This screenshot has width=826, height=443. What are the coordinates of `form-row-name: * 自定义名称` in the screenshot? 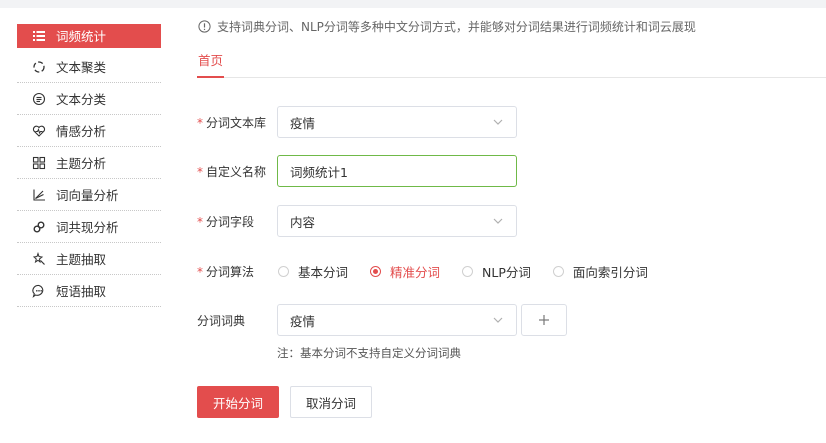 It's located at (357, 171).